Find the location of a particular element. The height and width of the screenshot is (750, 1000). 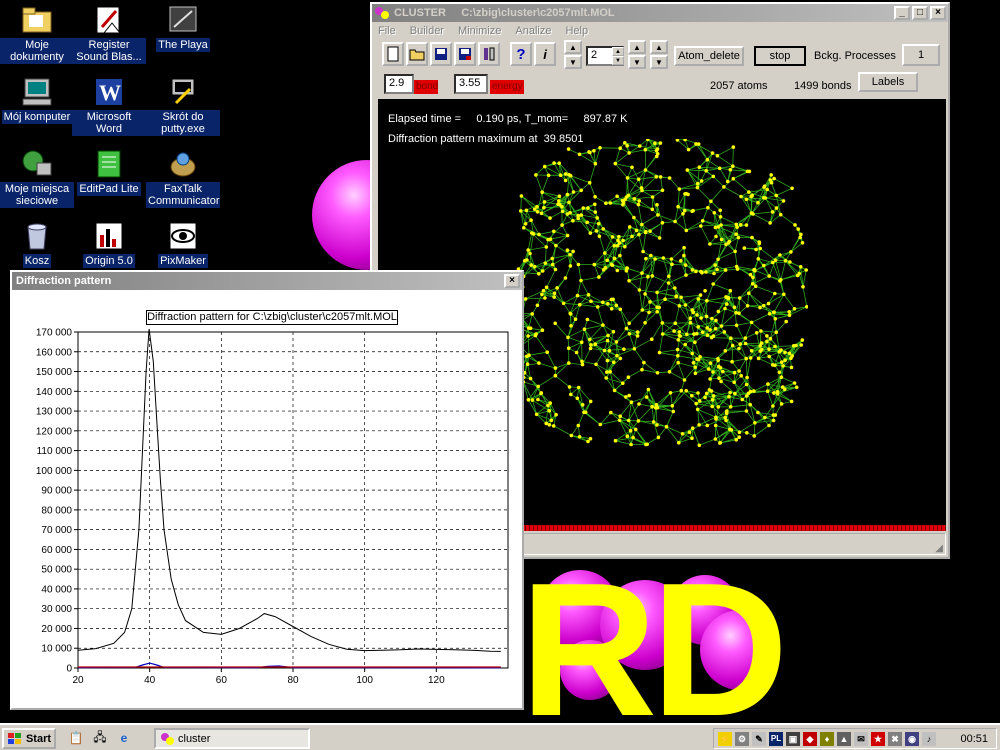

menu-analize: Analize is located at coordinates (533, 31).